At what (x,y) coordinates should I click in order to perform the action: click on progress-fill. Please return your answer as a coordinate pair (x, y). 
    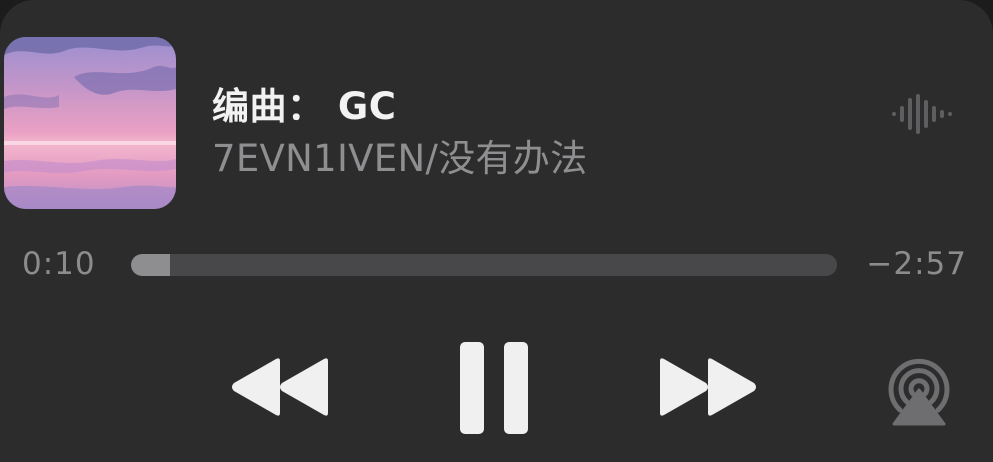
    Looking at the image, I should click on (150, 265).